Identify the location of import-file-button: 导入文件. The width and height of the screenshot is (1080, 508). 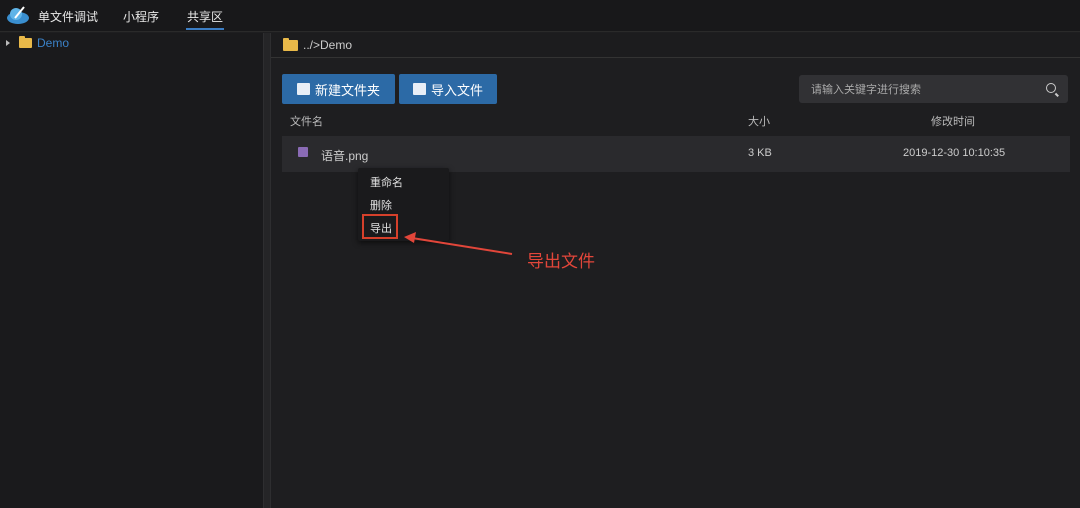
(448, 89).